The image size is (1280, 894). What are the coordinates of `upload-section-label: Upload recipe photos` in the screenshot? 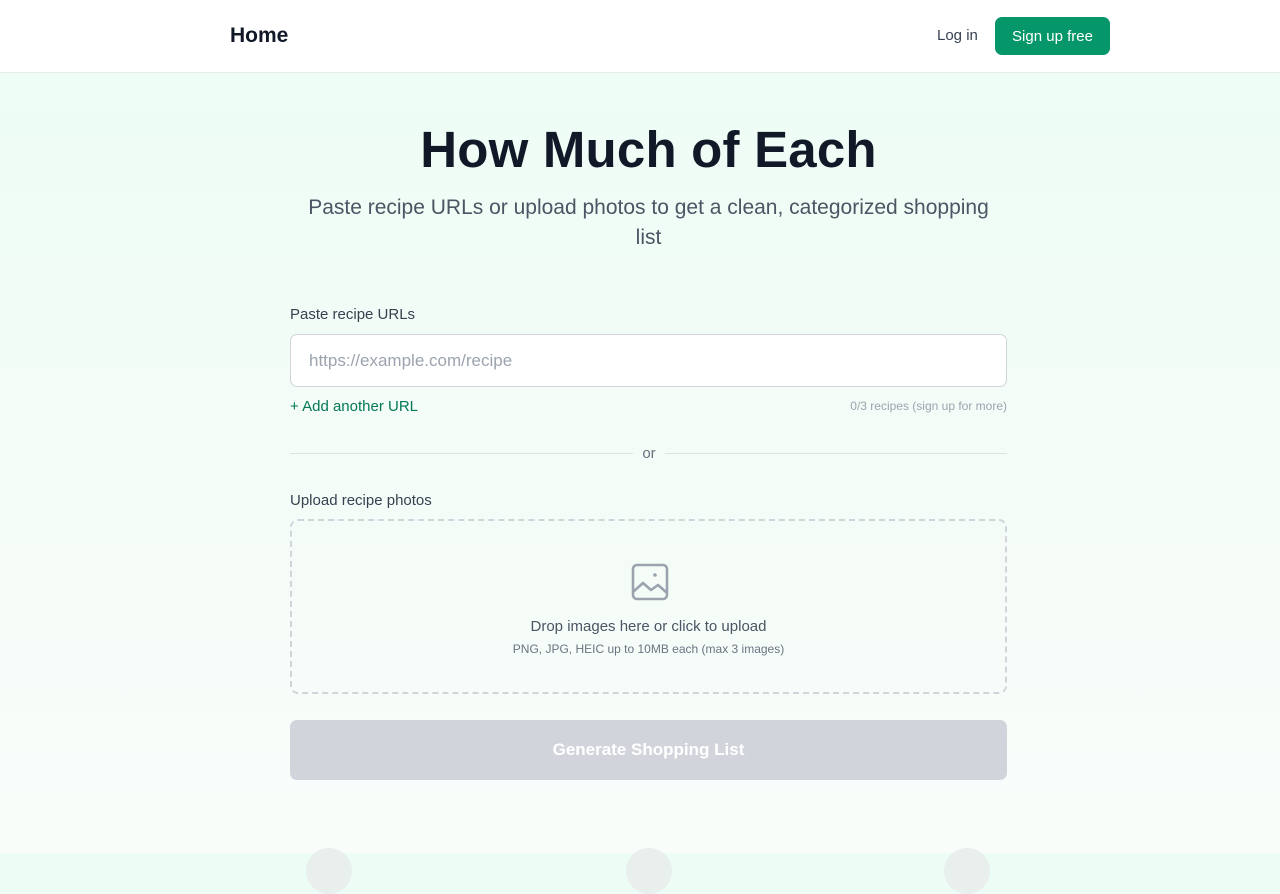 It's located at (361, 500).